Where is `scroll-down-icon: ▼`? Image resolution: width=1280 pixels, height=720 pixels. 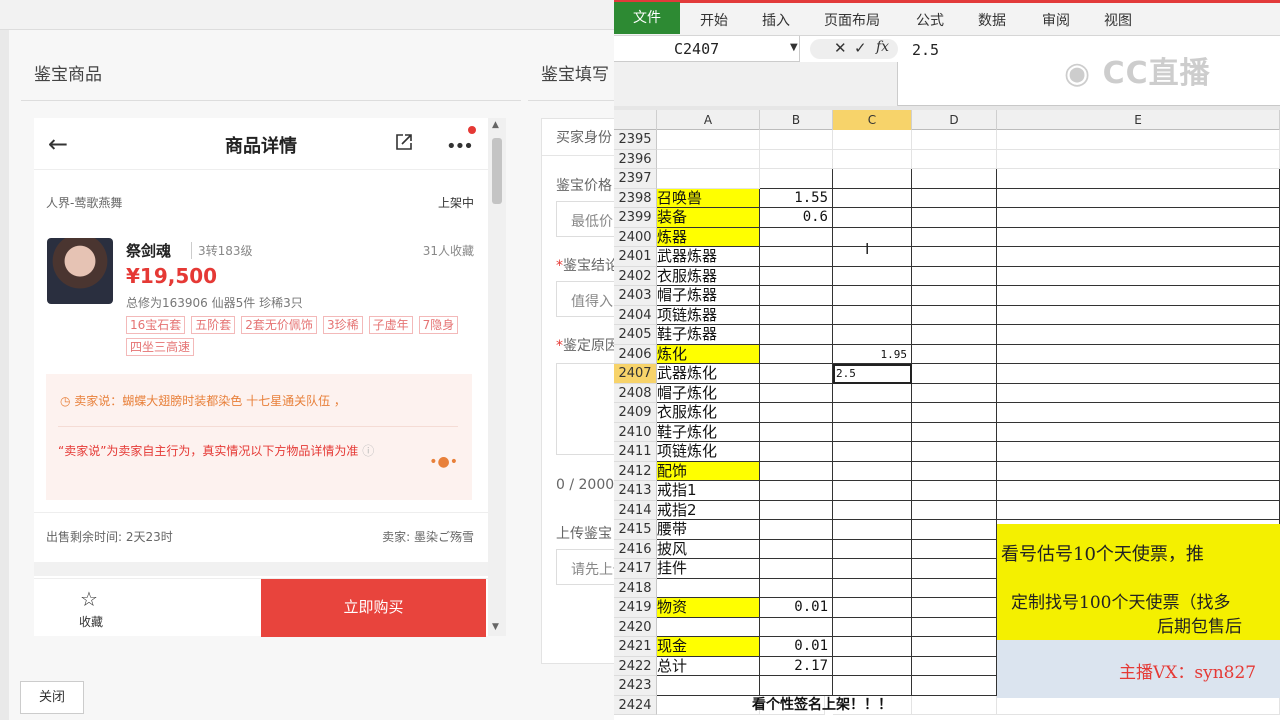
scroll-down-icon: ▼ is located at coordinates (495, 627).